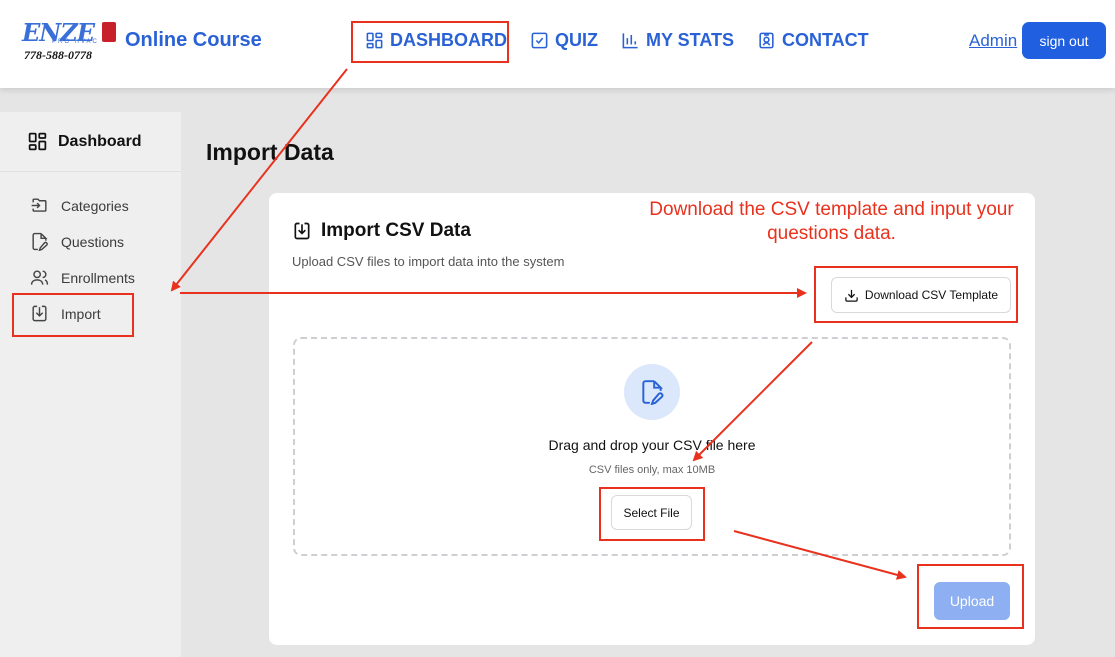  I want to click on nav-my-stats: MY STATS, so click(677, 40).